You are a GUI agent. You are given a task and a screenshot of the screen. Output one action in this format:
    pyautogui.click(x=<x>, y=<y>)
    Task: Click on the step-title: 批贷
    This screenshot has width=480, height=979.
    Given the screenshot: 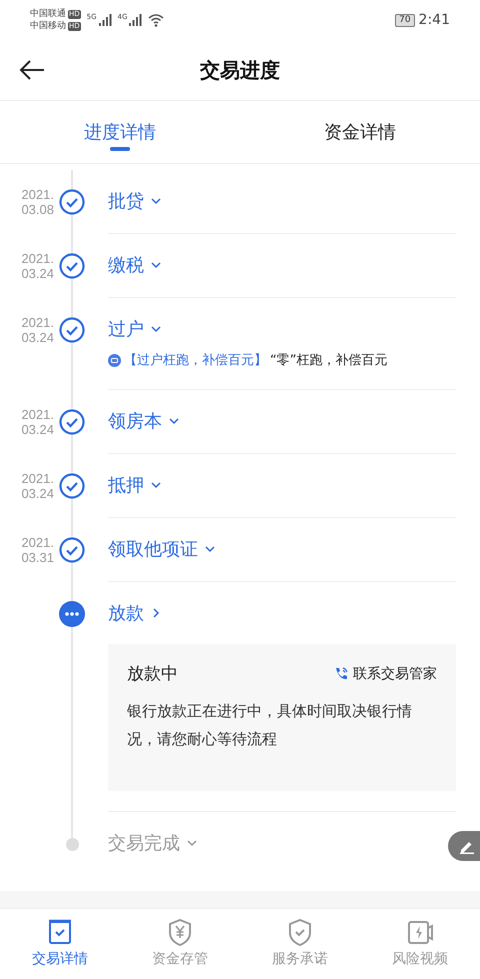 What is the action you would take?
    pyautogui.click(x=135, y=201)
    